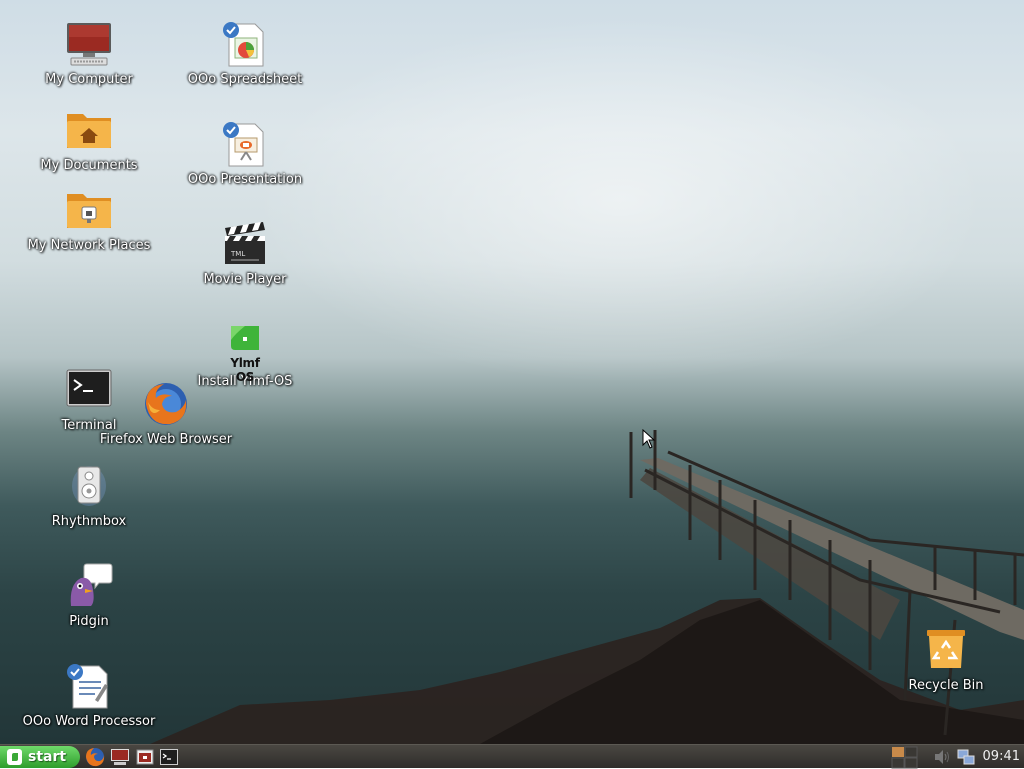  I want to click on recycle-bin-label: Recycle Bin, so click(946, 685).